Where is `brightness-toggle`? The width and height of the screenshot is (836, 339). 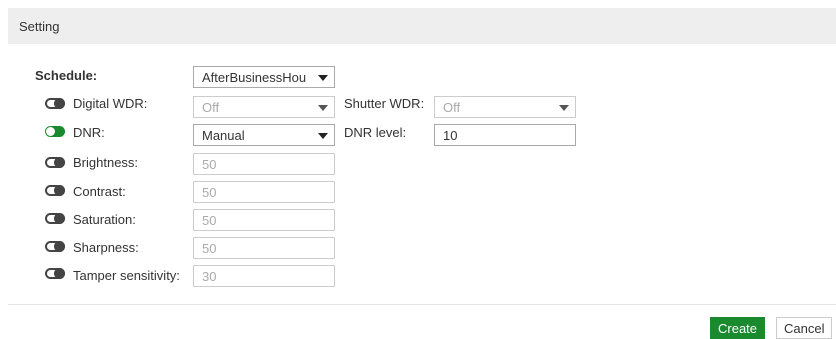 brightness-toggle is located at coordinates (55, 162).